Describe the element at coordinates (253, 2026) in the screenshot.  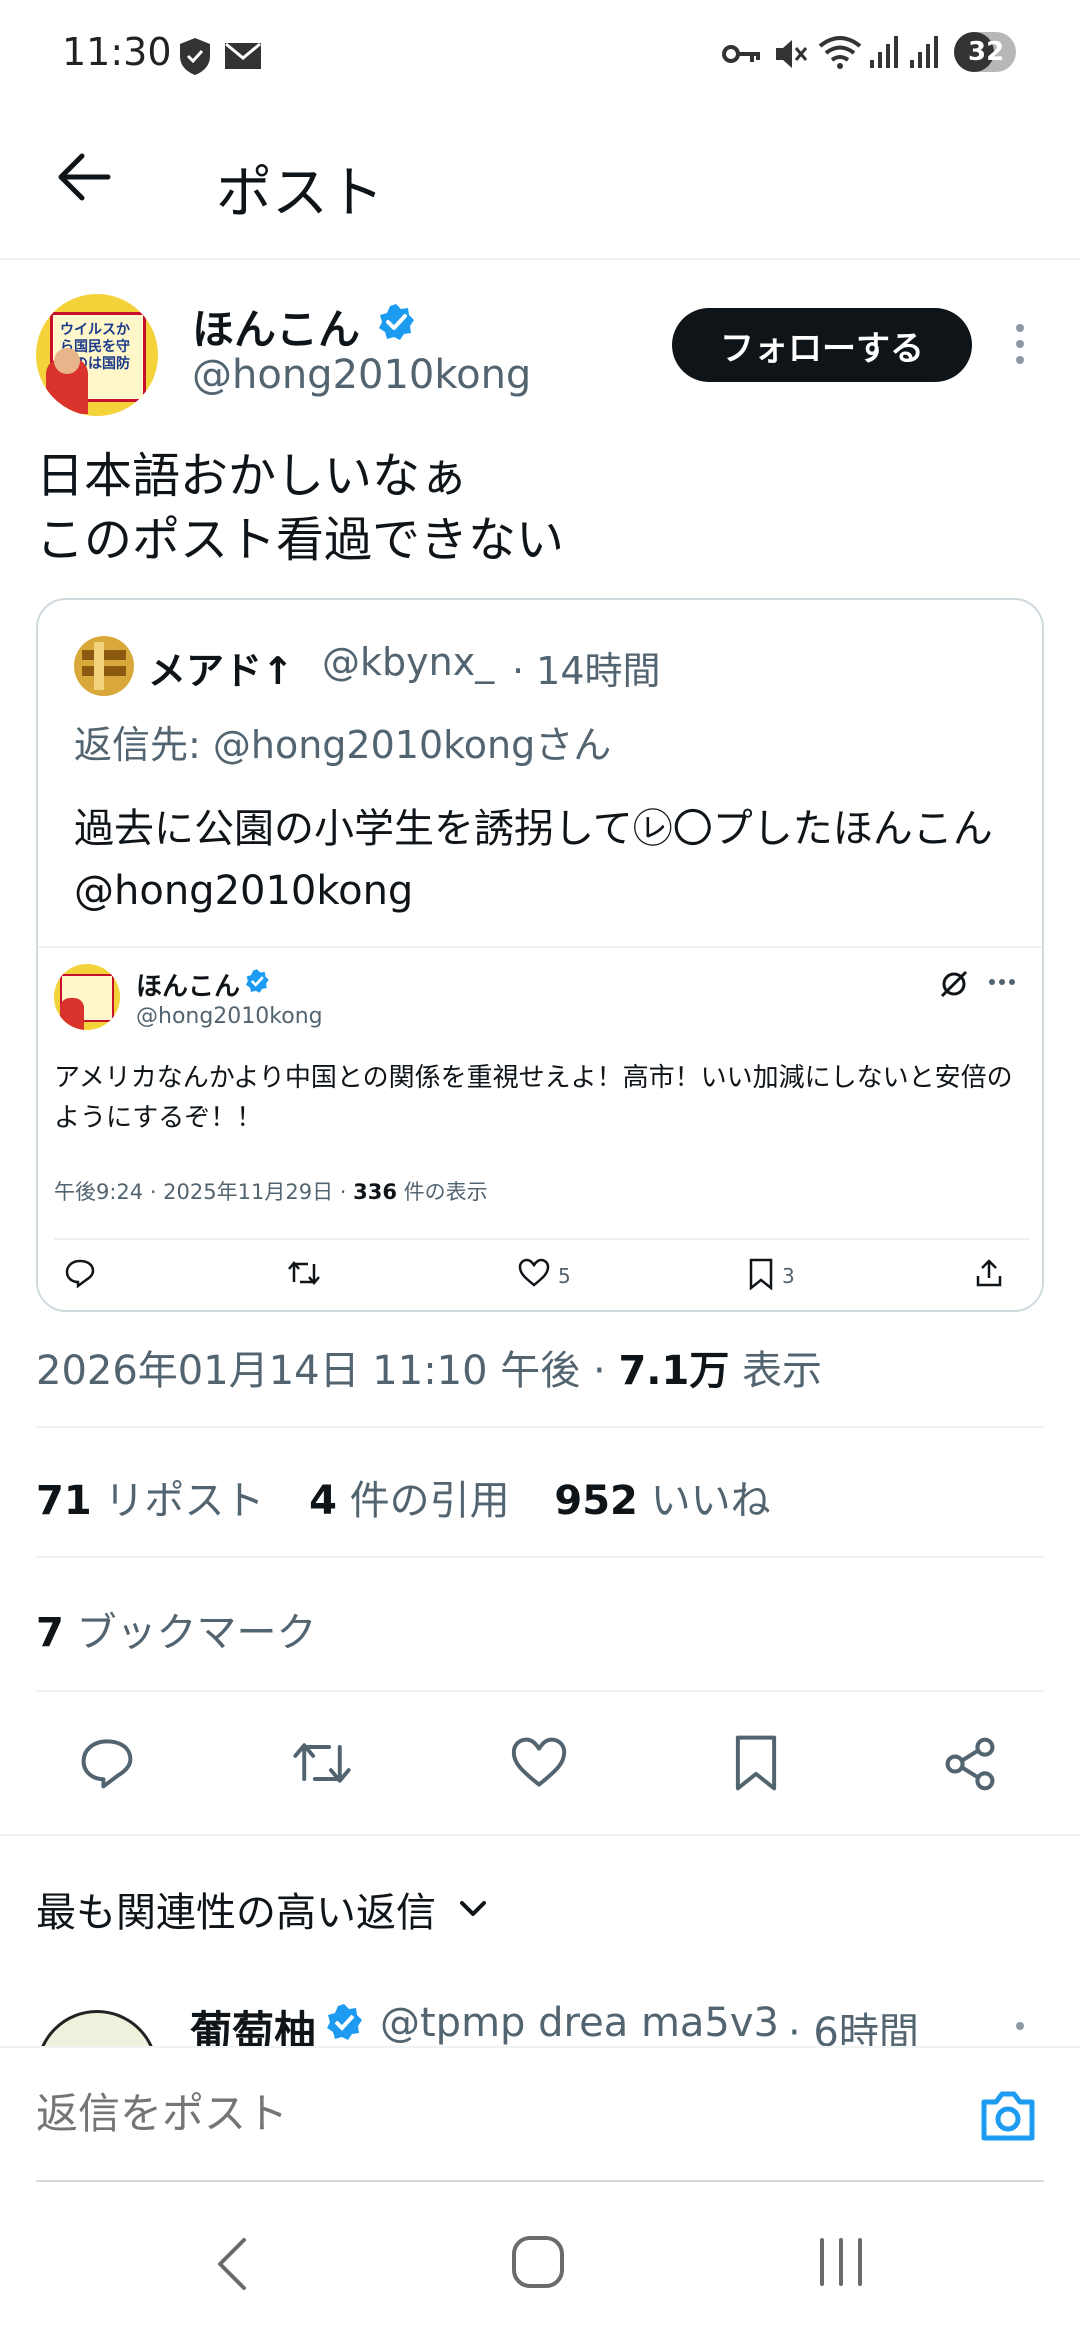
I see `reply-author-name: 葡萄柚` at that location.